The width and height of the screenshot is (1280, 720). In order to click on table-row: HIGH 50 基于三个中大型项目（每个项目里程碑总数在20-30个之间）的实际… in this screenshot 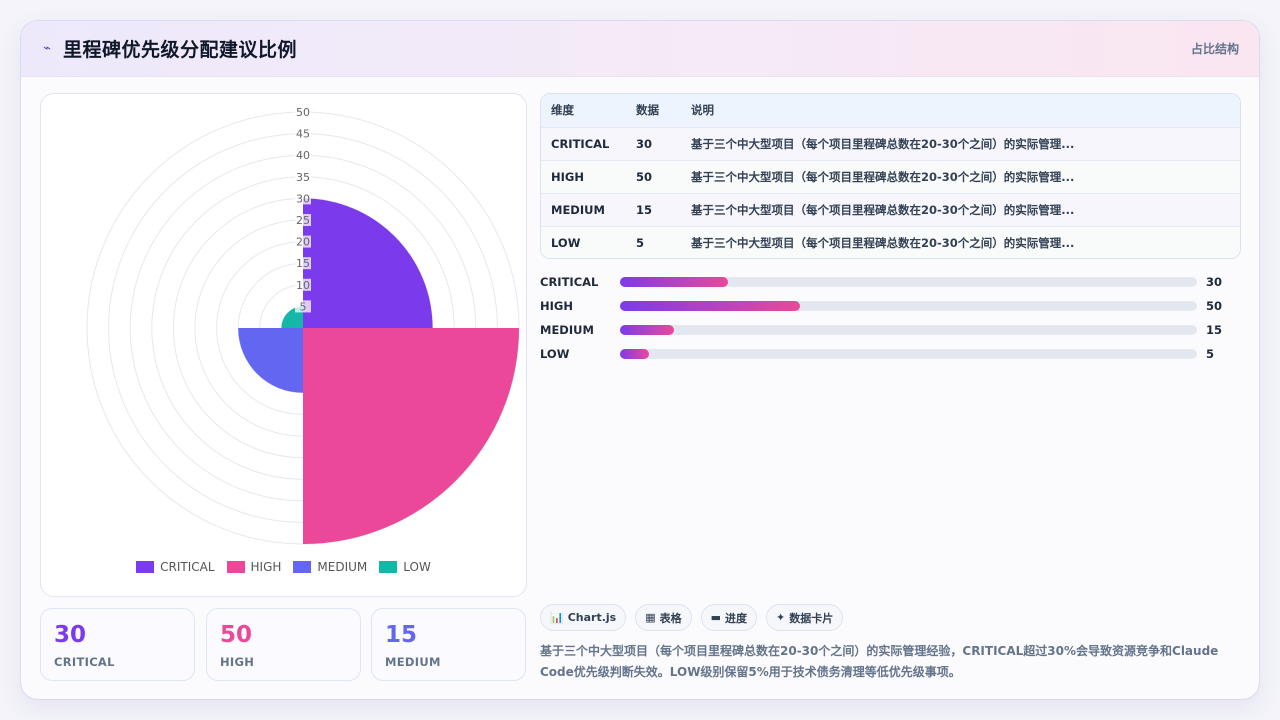, I will do `click(890, 176)`.